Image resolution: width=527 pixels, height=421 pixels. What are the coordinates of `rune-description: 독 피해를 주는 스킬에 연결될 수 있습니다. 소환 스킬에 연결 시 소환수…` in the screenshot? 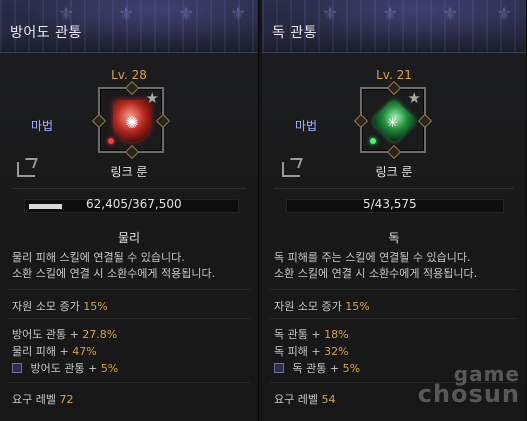 It's located at (397, 266).